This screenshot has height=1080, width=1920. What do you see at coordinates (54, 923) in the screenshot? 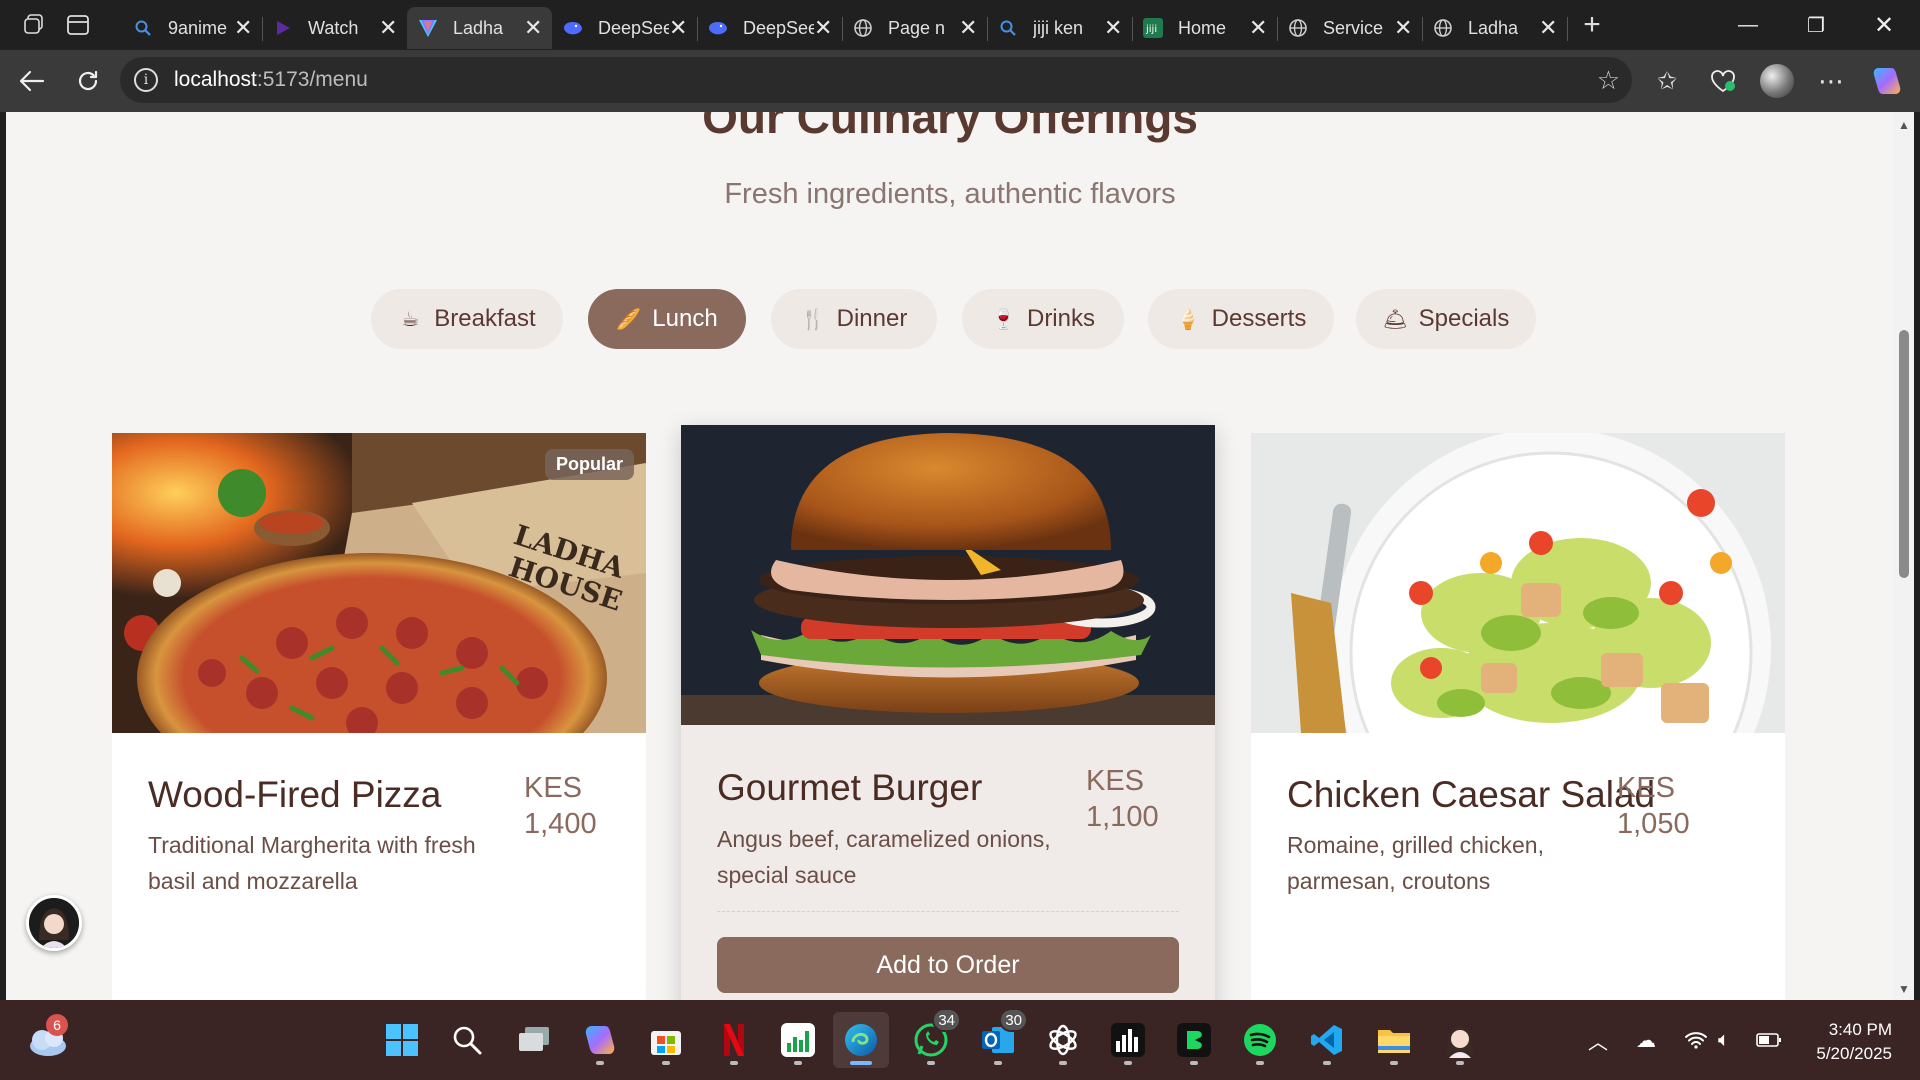
I see `chat-assistant-avatar` at bounding box center [54, 923].